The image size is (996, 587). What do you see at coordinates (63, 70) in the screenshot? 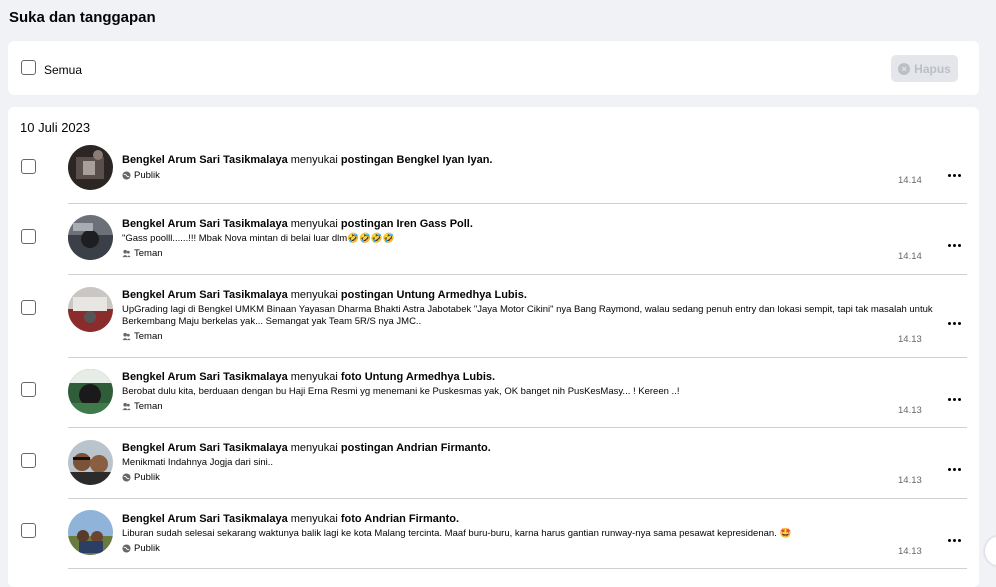
I see `select-all-label: Semua` at bounding box center [63, 70].